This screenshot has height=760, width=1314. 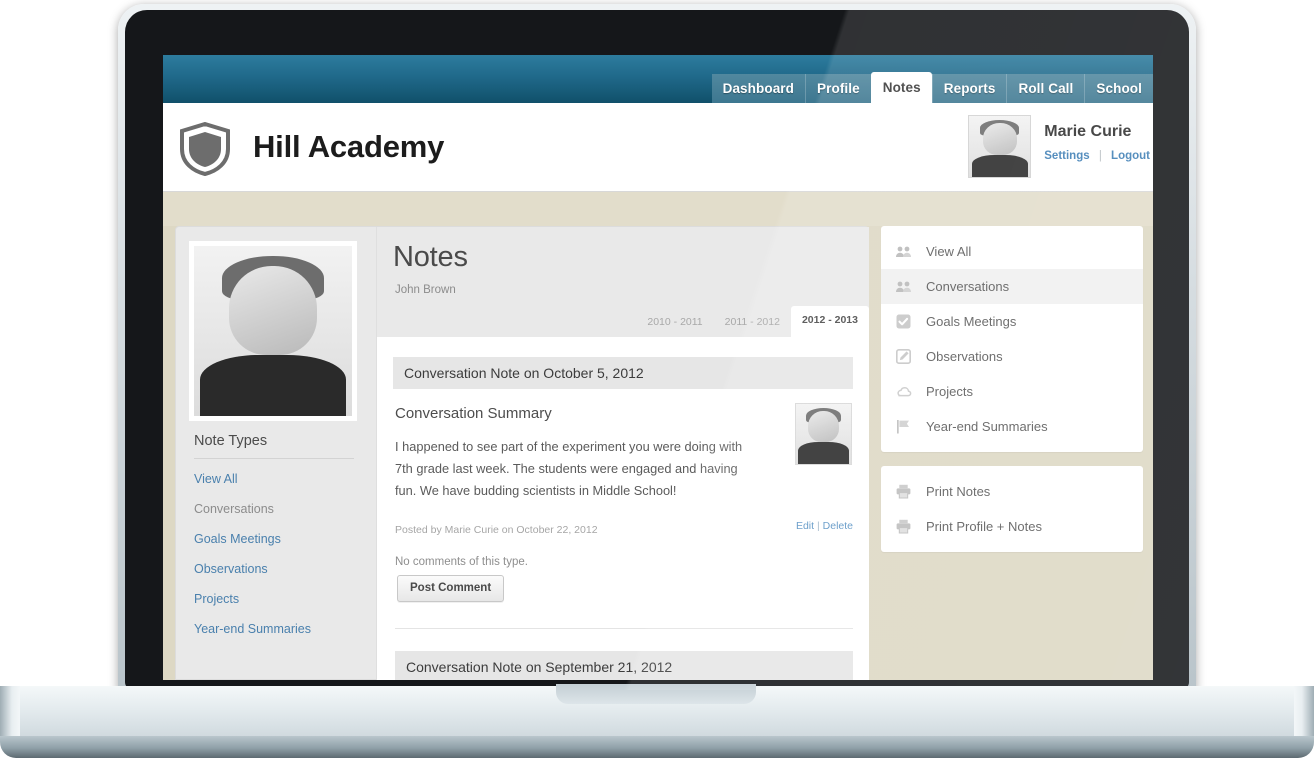 I want to click on note-type-link-view-all: View All, so click(x=216, y=479).